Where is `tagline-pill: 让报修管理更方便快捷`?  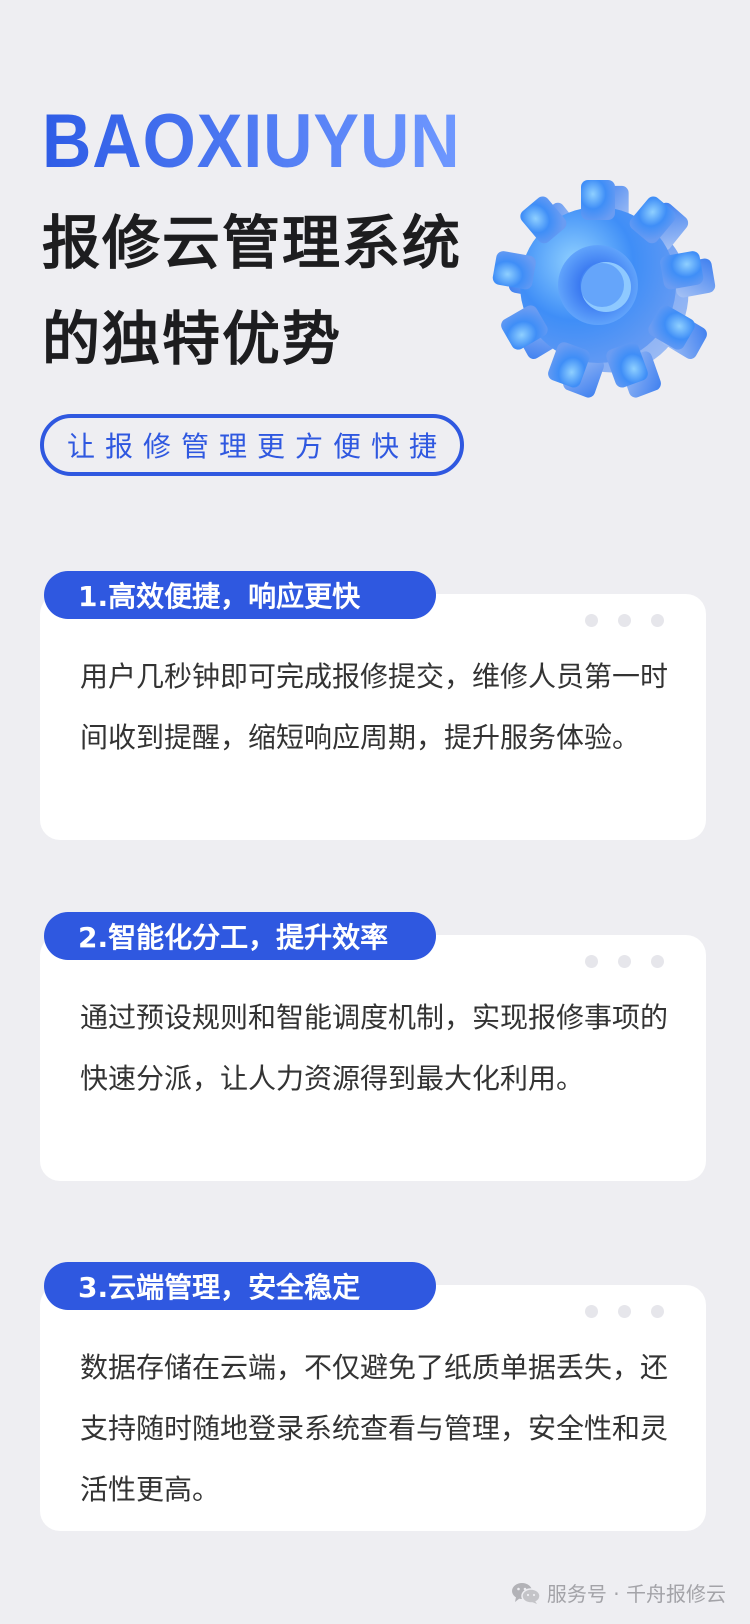 tagline-pill: 让报修管理更方便快捷 is located at coordinates (252, 445).